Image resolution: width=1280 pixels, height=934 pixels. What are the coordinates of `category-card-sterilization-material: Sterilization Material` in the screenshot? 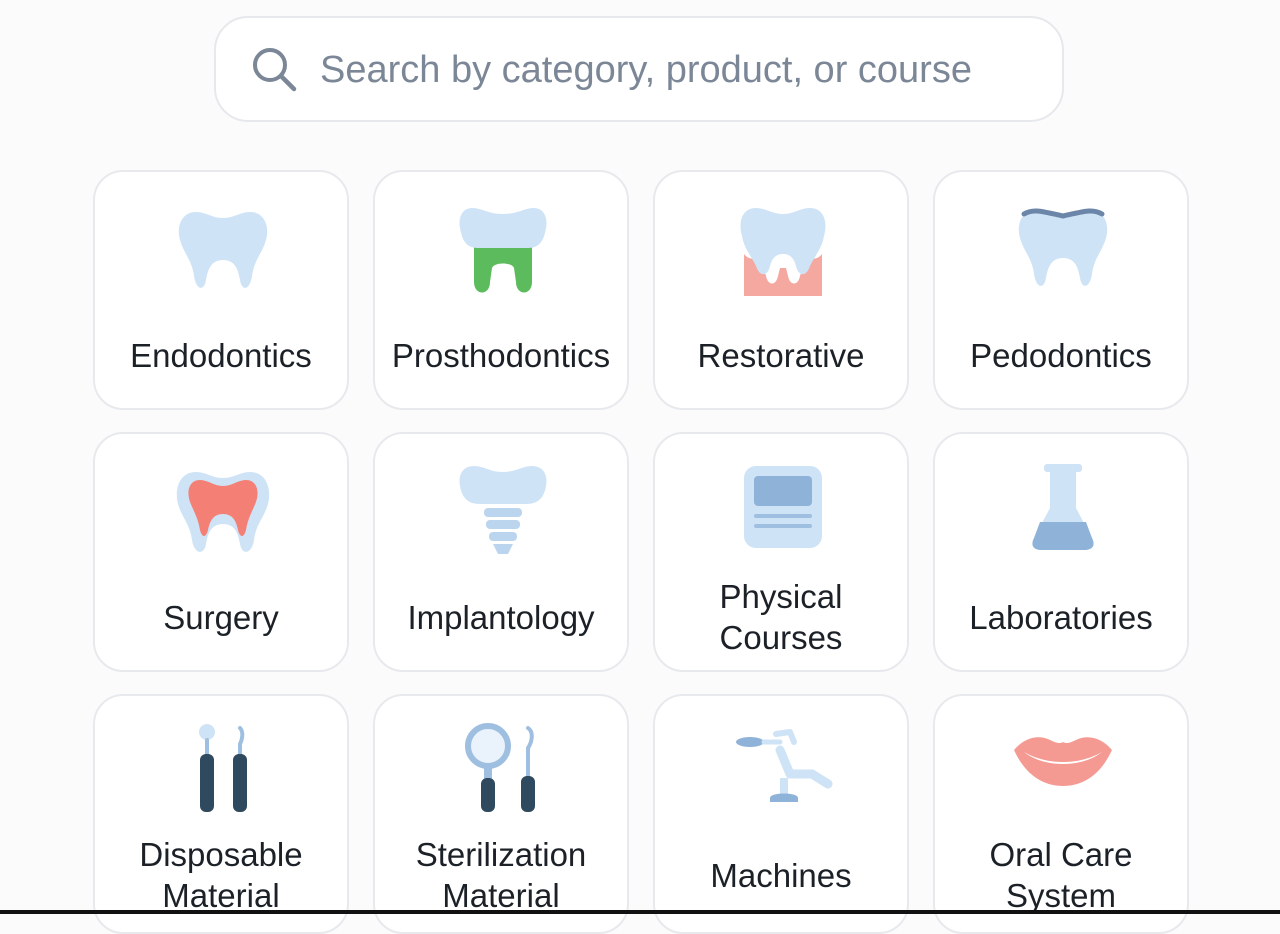 It's located at (501, 814).